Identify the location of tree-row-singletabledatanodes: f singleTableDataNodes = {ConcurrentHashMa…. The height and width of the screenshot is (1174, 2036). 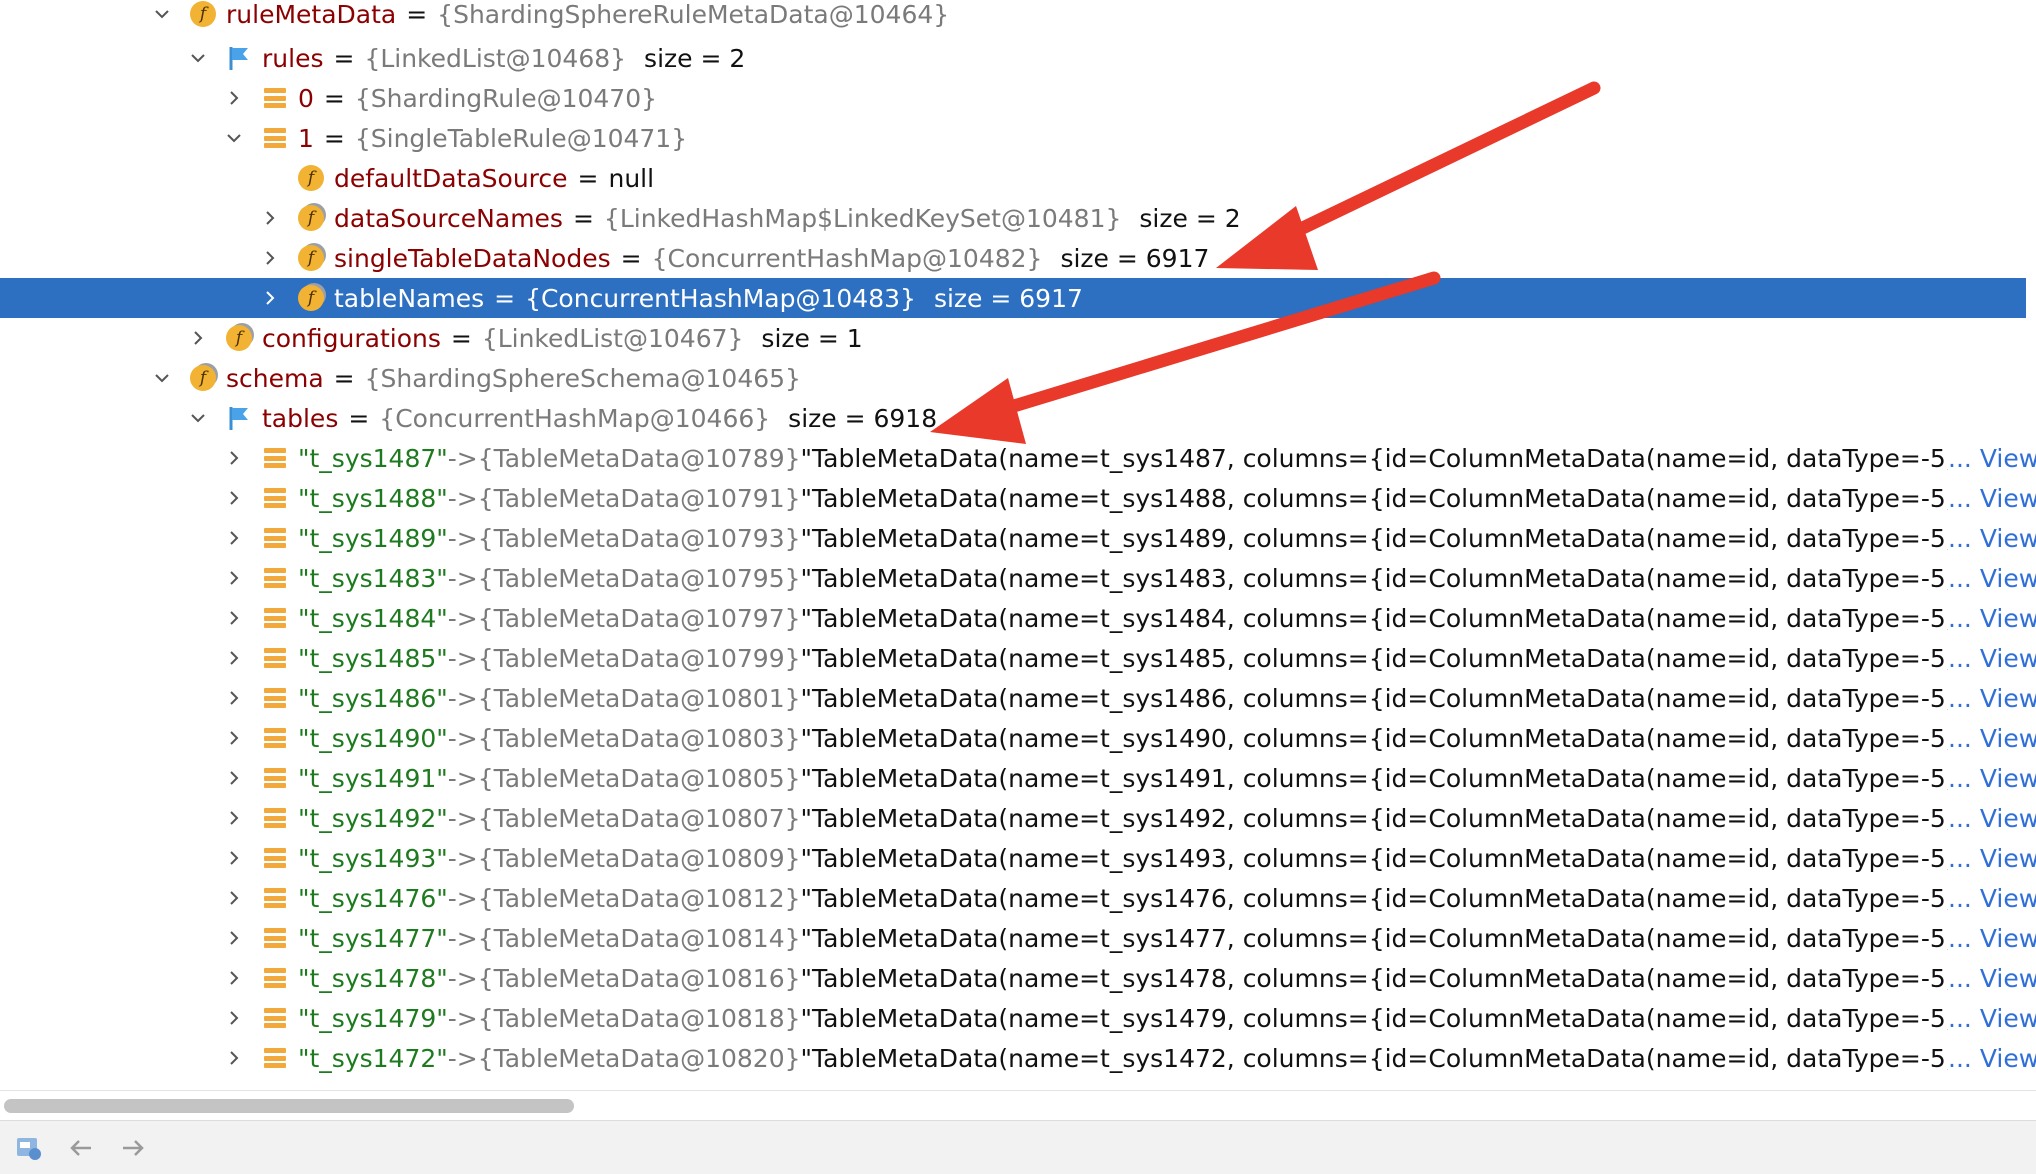
(1018, 258).